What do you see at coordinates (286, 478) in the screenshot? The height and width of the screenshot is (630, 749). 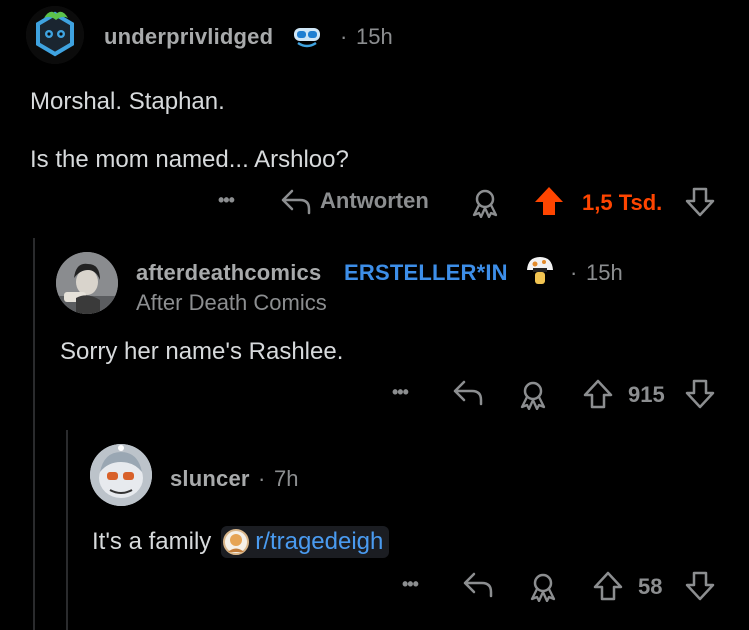 I see `comment-timestamp: 7h` at bounding box center [286, 478].